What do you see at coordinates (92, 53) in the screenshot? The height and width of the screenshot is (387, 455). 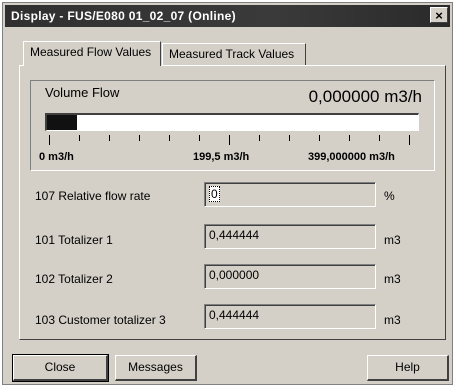 I see `tab-measured-flow-values: Measured Flow Values` at bounding box center [92, 53].